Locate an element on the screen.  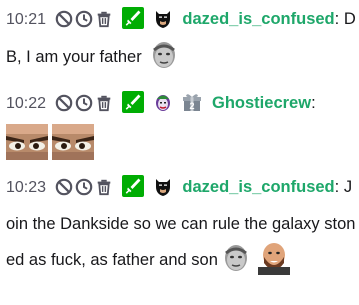
timestamp: 10:23 is located at coordinates (26, 187).